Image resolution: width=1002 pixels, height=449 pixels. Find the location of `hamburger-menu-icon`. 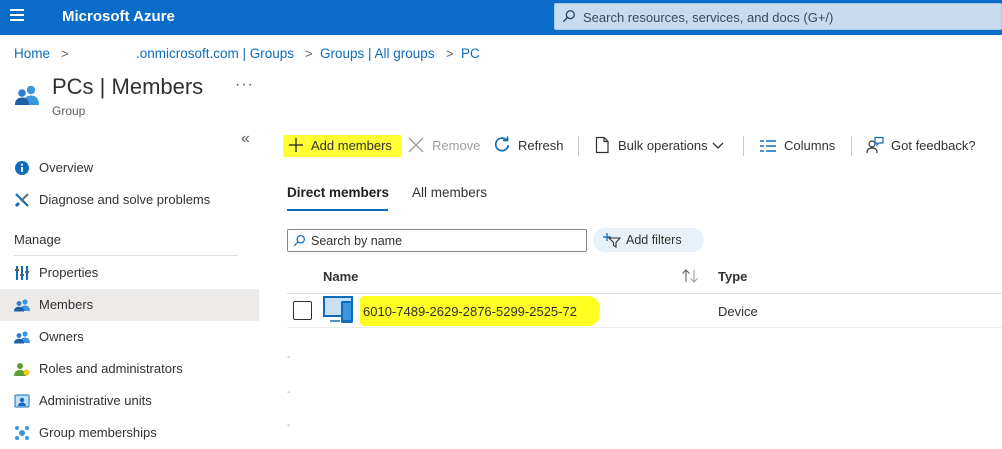

hamburger-menu-icon is located at coordinates (17, 15).